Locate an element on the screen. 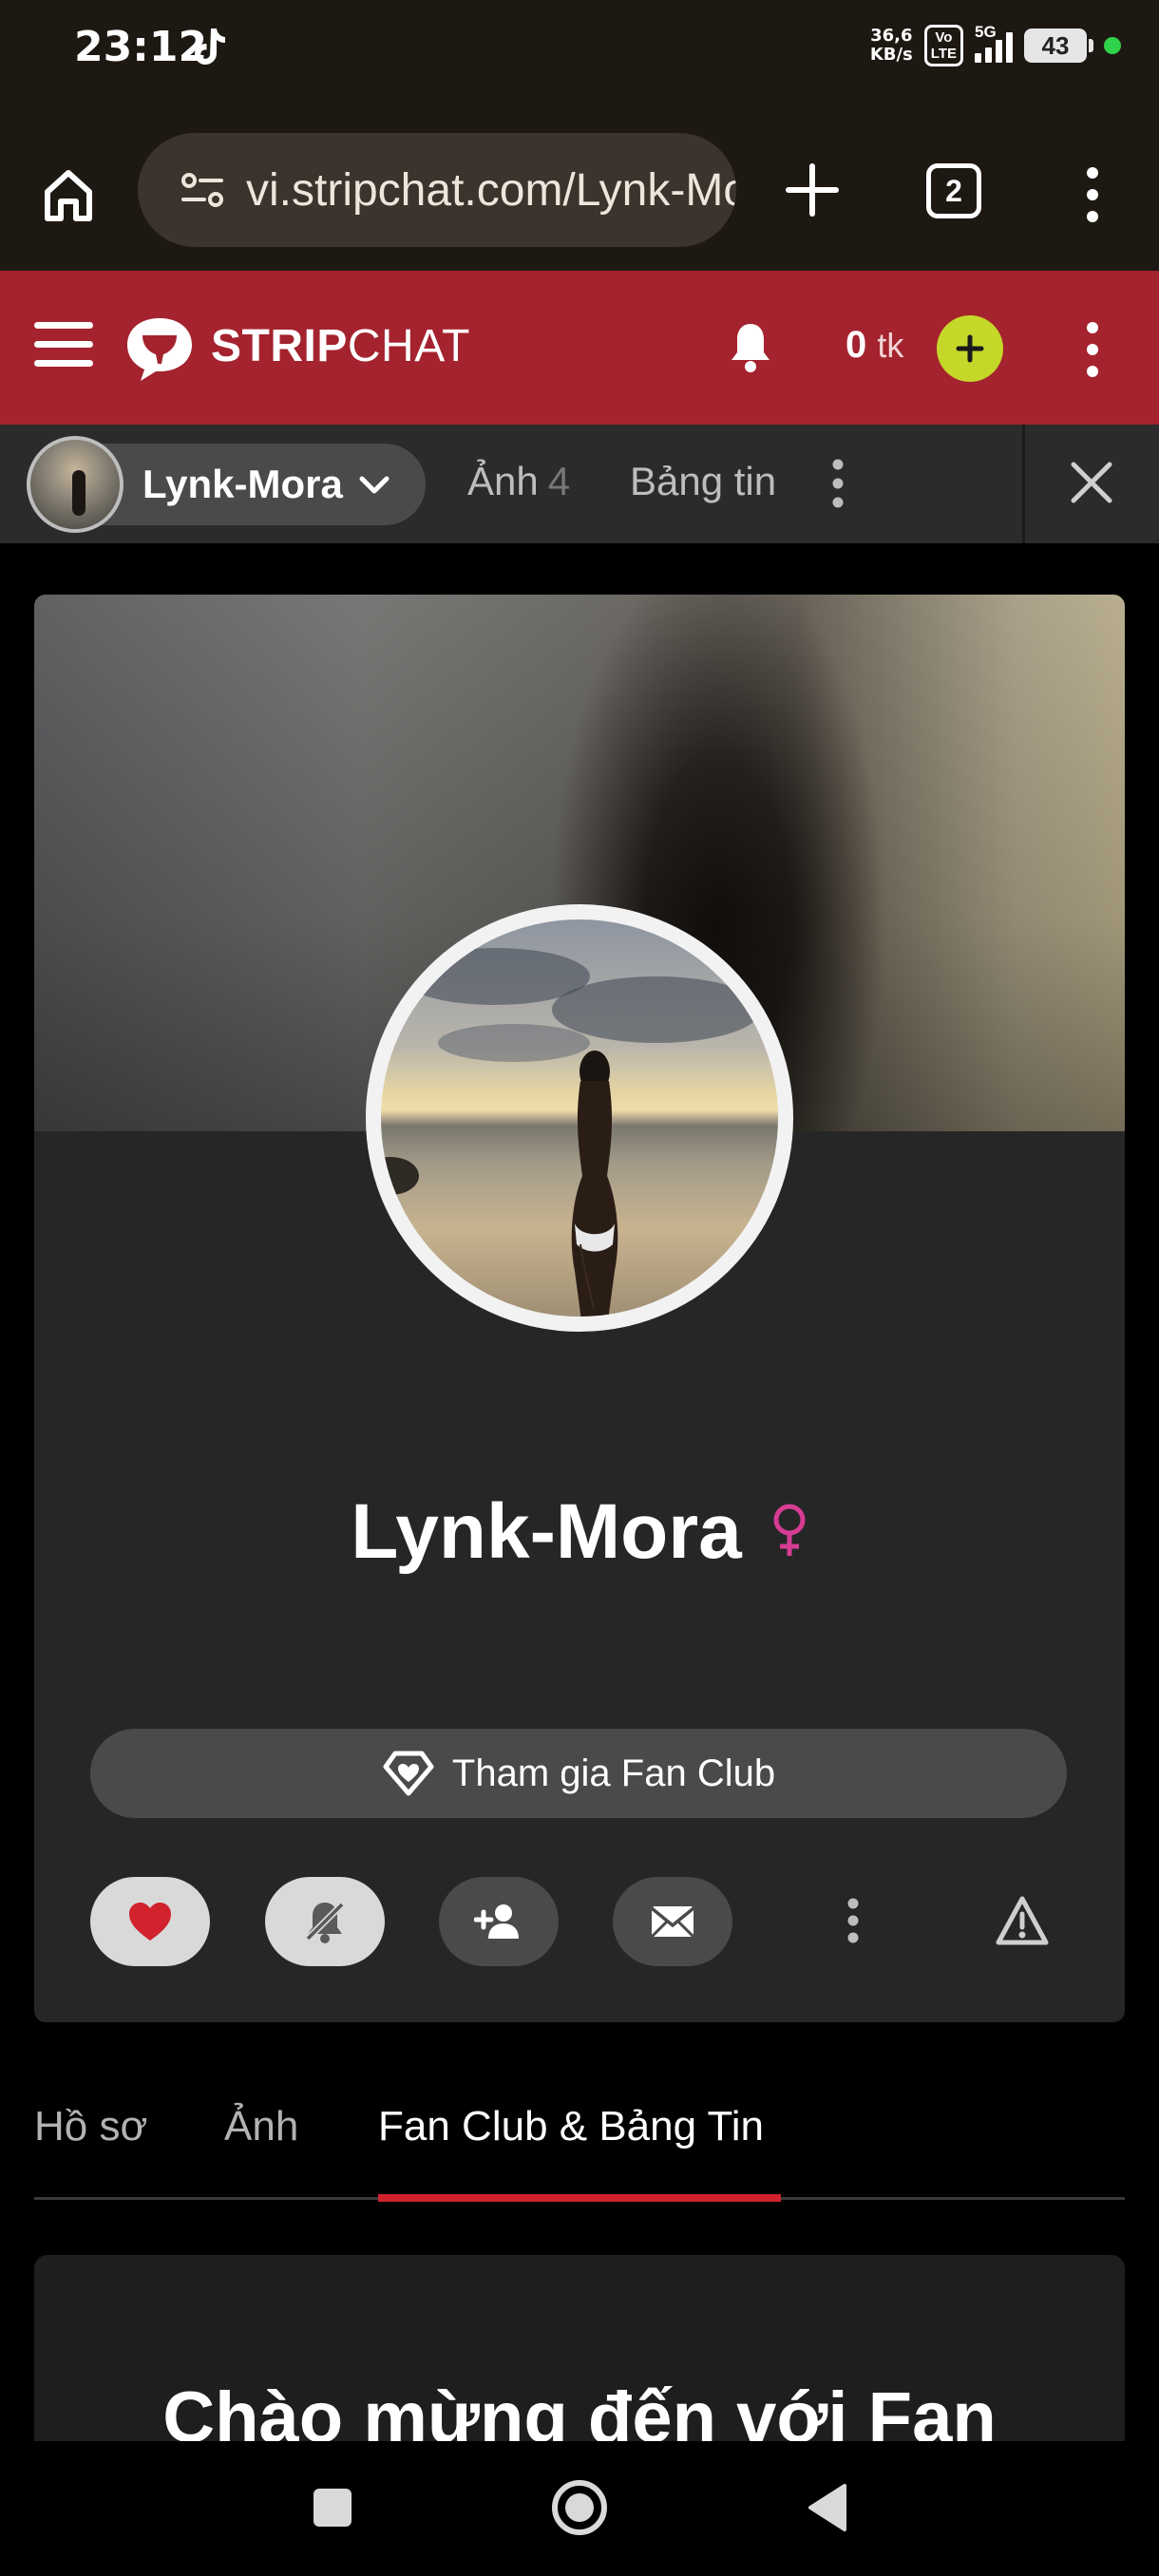  battery-level: 43 is located at coordinates (1055, 45).